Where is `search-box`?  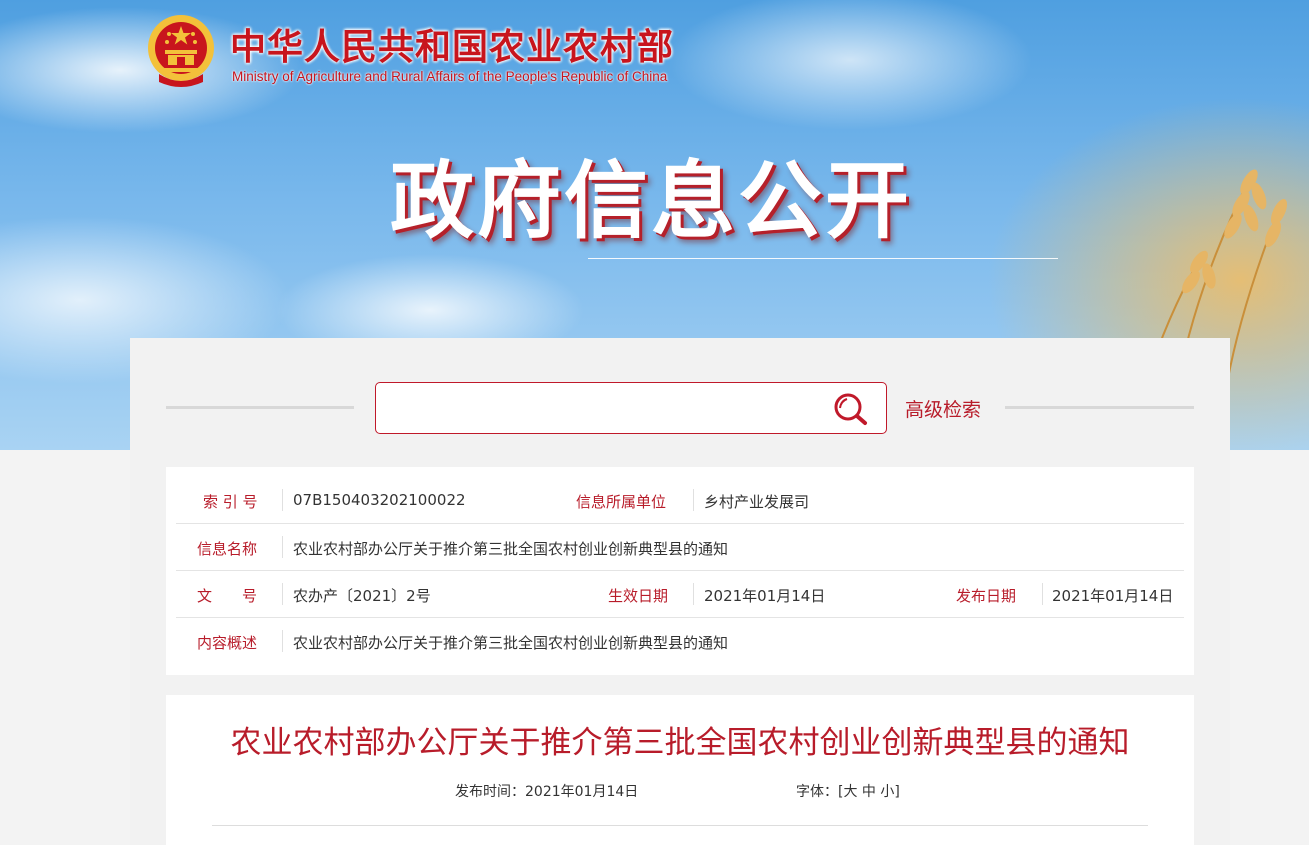 search-box is located at coordinates (631, 408).